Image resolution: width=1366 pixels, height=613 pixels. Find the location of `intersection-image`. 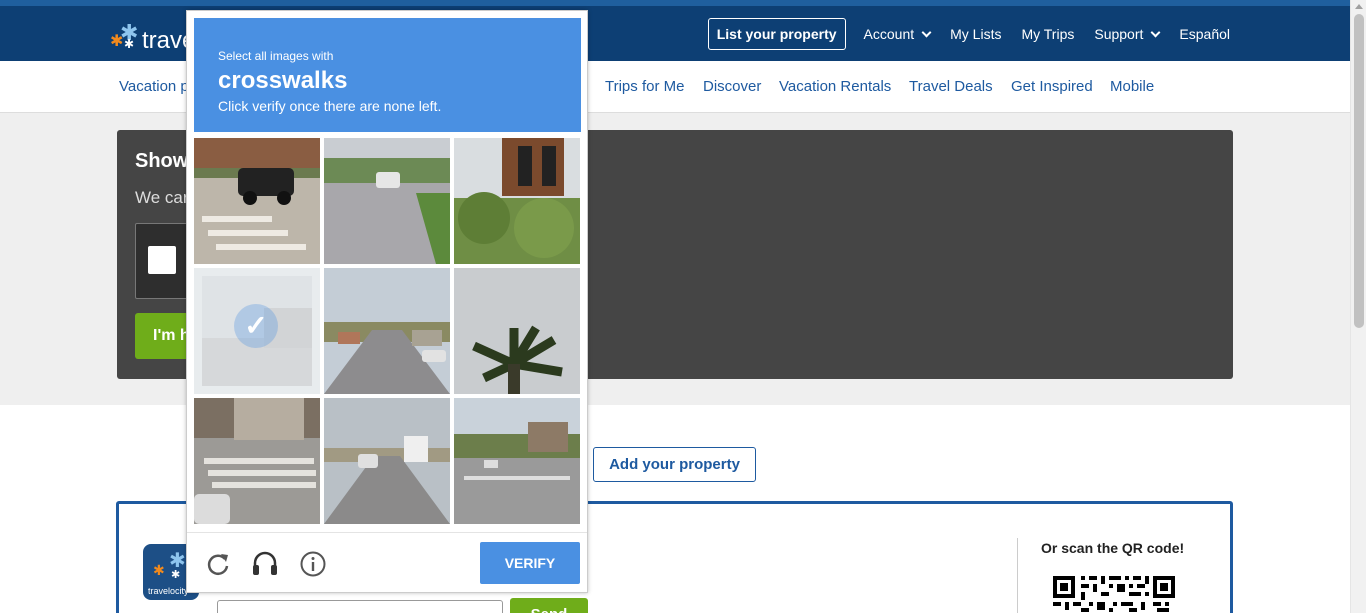

intersection-image is located at coordinates (517, 461).